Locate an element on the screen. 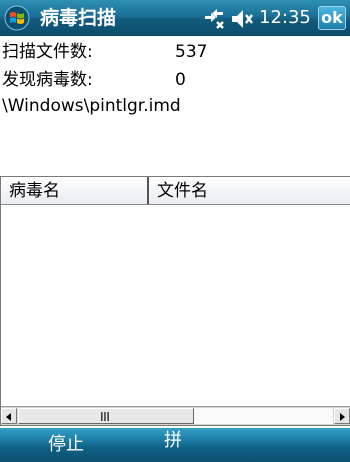 This screenshot has width=350, height=462. files-scanned-value: 537 is located at coordinates (191, 52).